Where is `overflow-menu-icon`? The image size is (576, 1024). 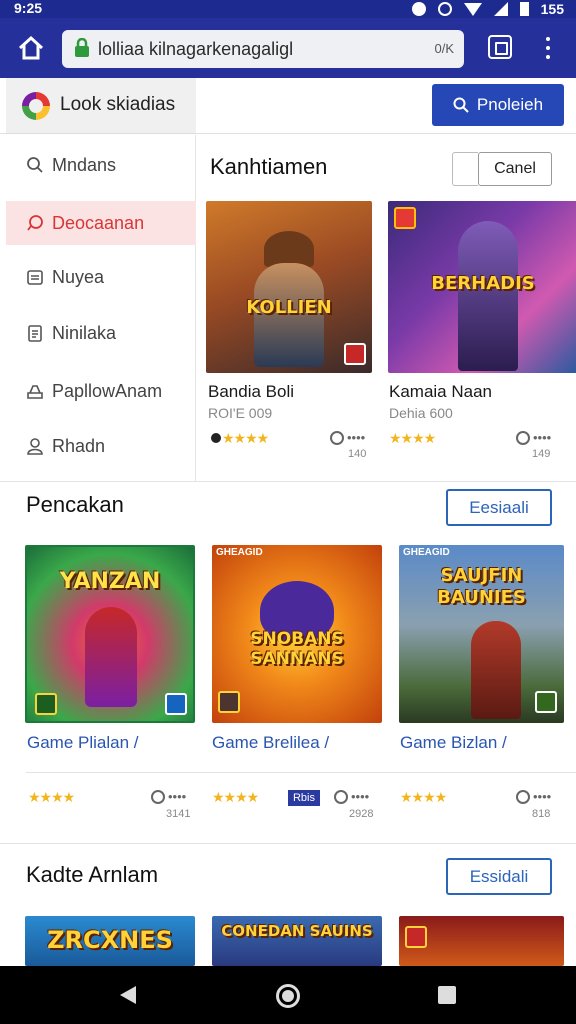
overflow-menu-icon is located at coordinates (548, 48).